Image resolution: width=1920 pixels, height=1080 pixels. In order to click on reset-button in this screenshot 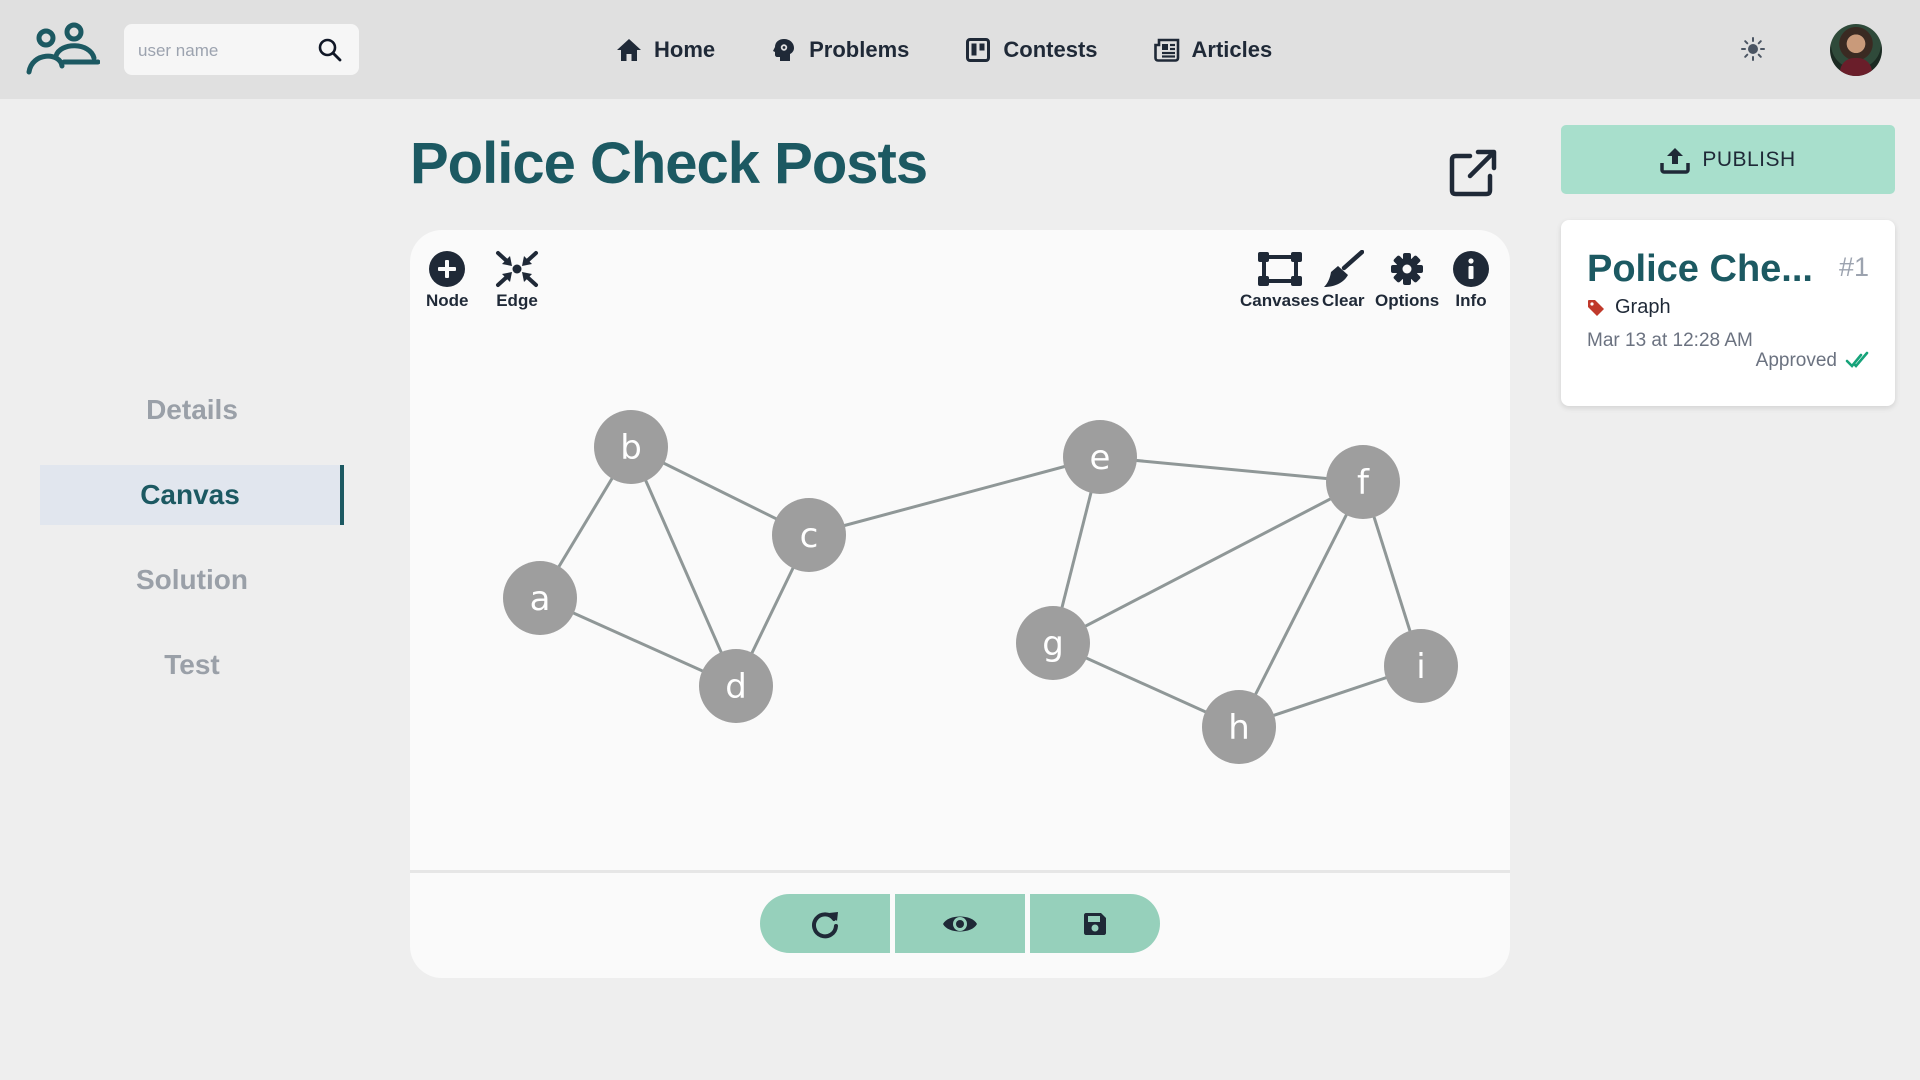, I will do `click(825, 923)`.